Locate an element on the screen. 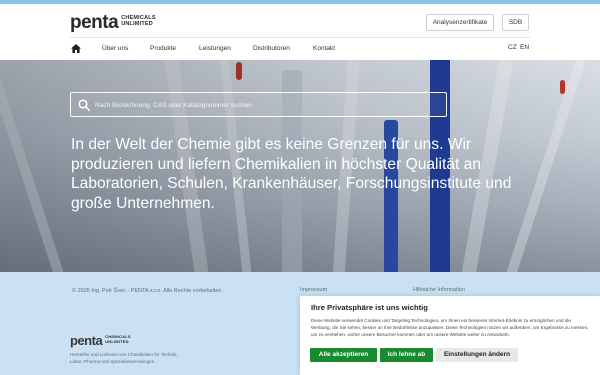  search-input is located at coordinates (265, 105).